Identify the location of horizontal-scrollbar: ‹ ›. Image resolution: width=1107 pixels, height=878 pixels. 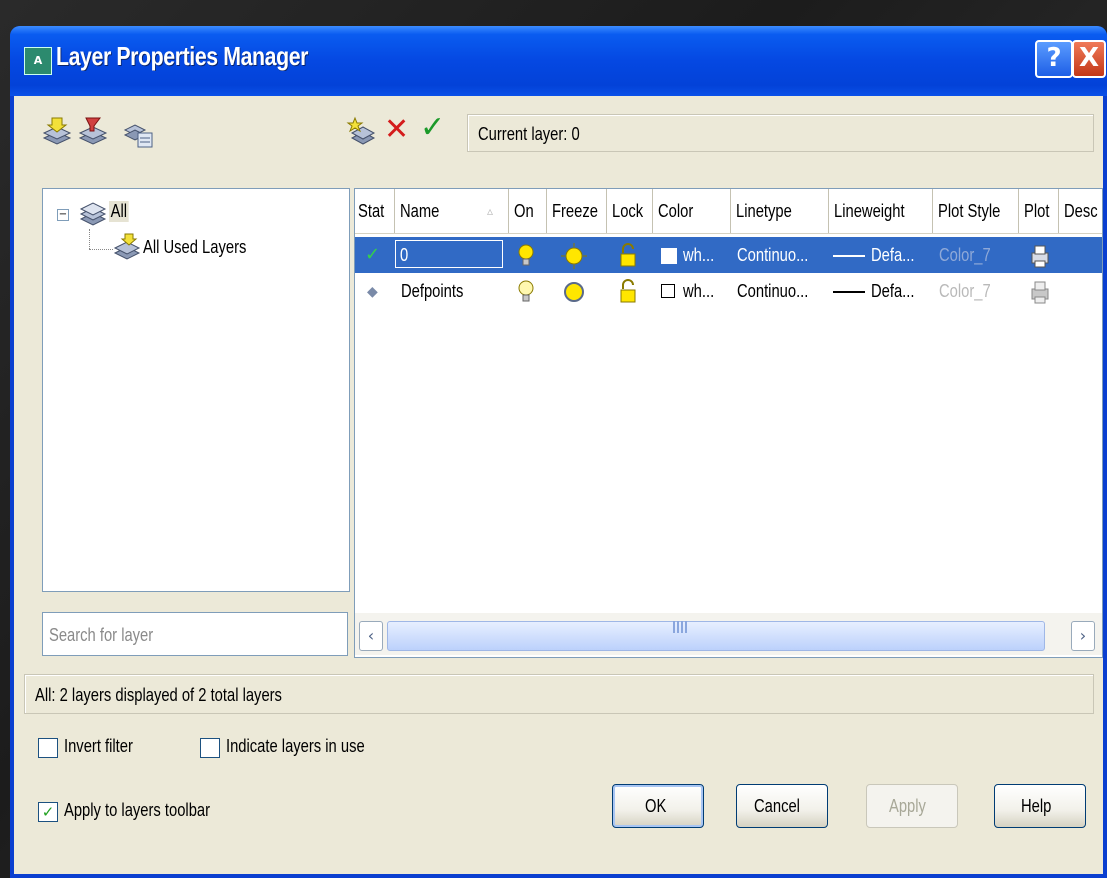
(728, 634).